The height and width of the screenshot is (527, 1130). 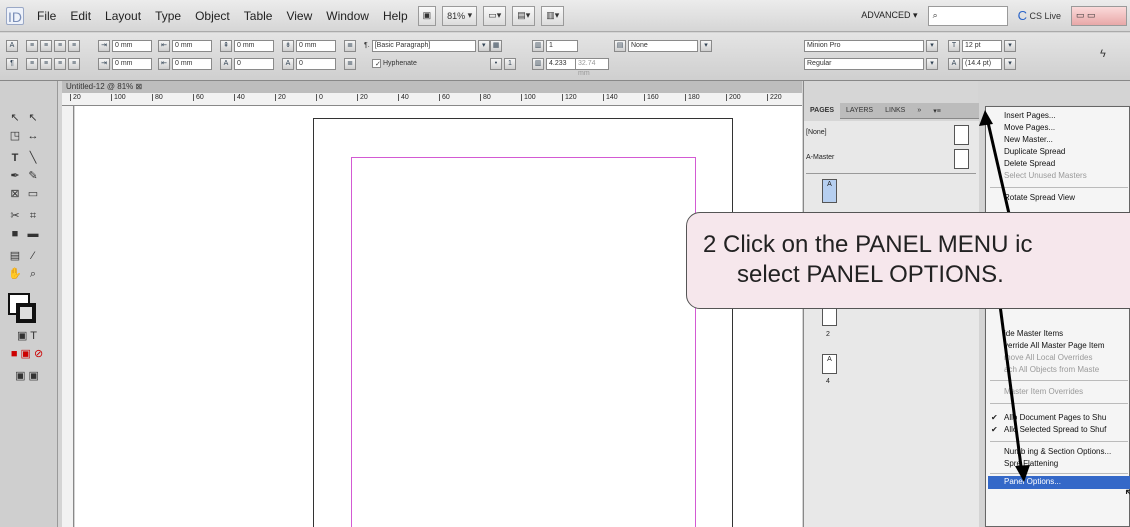 I want to click on menu-item-detach-objects: ach All Objects from Maste, so click(x=1051, y=369).